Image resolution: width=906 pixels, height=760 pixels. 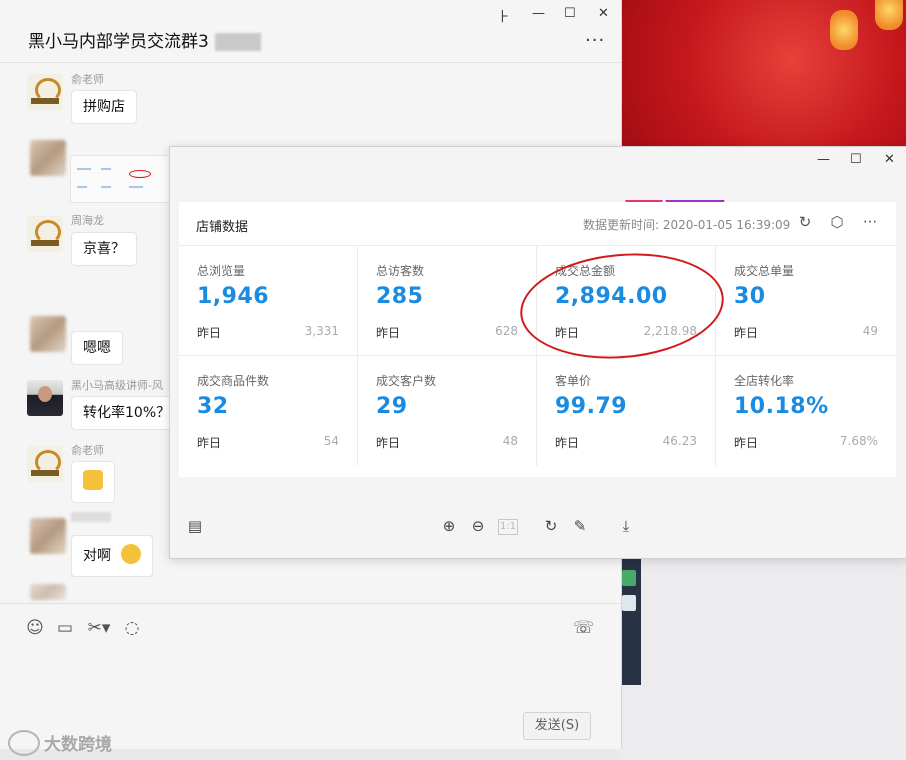 I want to click on more-options-icon: ···, so click(x=595, y=40).